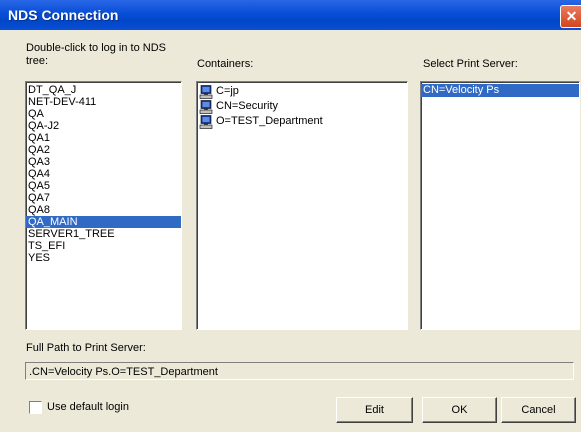 The image size is (581, 432). What do you see at coordinates (470, 64) in the screenshot?
I see `print-server-label: Select Print Server:` at bounding box center [470, 64].